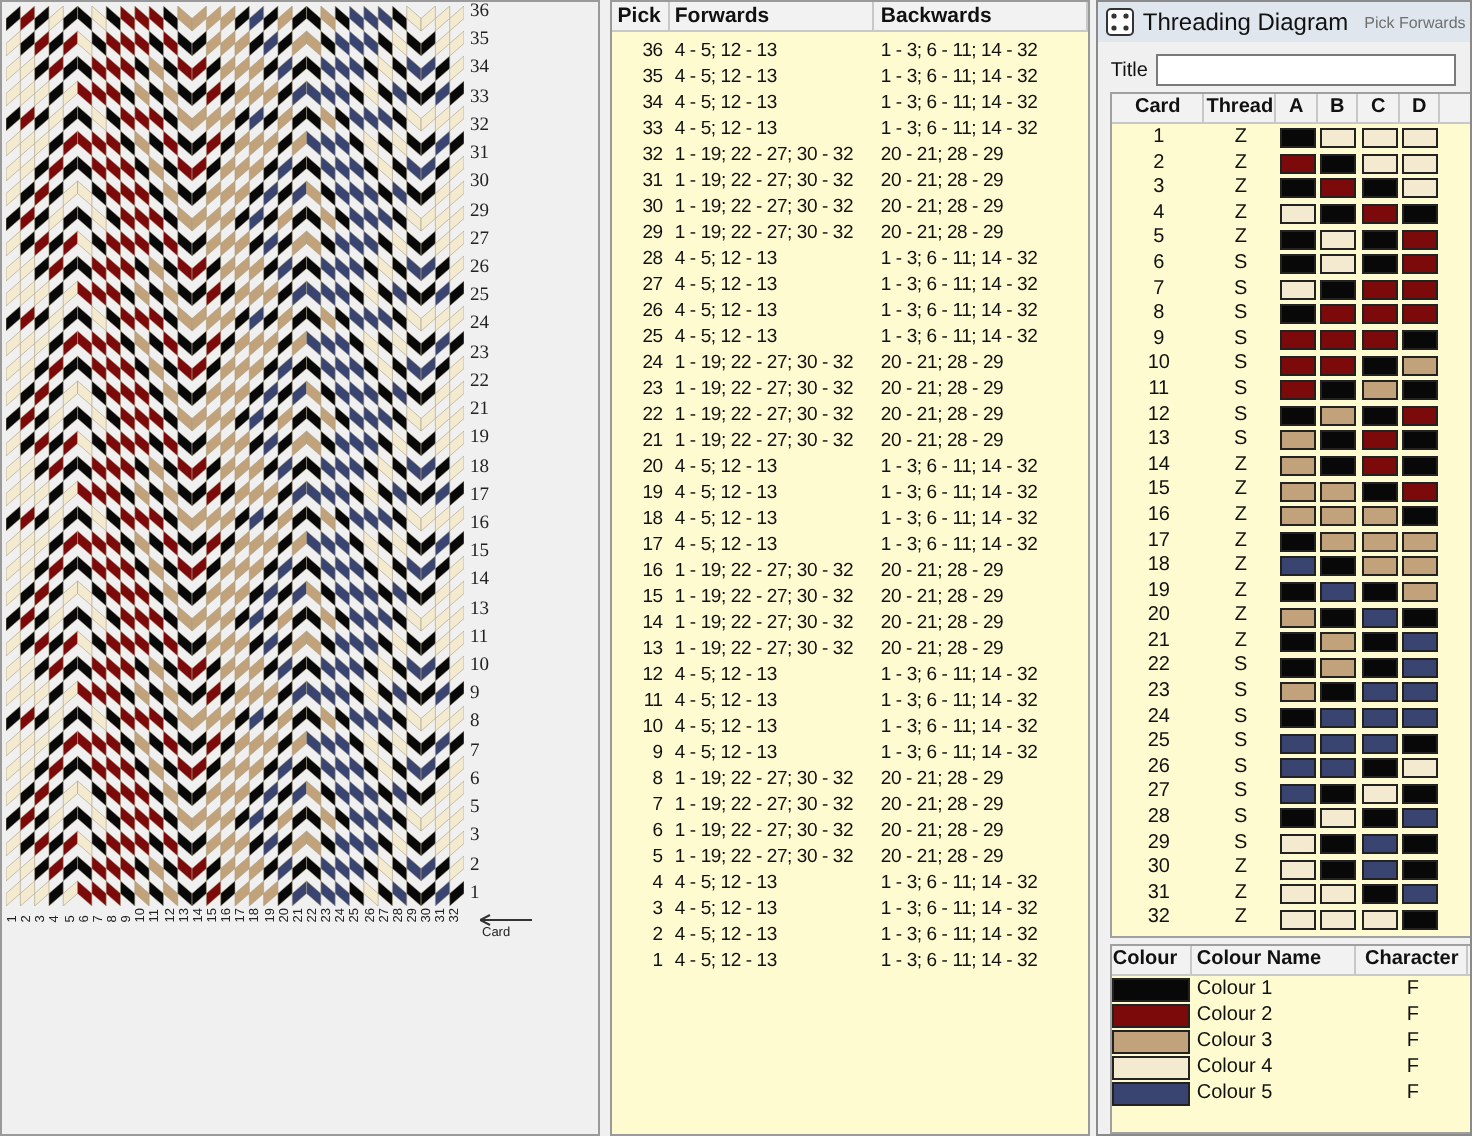  I want to click on table-cell-text: 9, so click(1159, 340).